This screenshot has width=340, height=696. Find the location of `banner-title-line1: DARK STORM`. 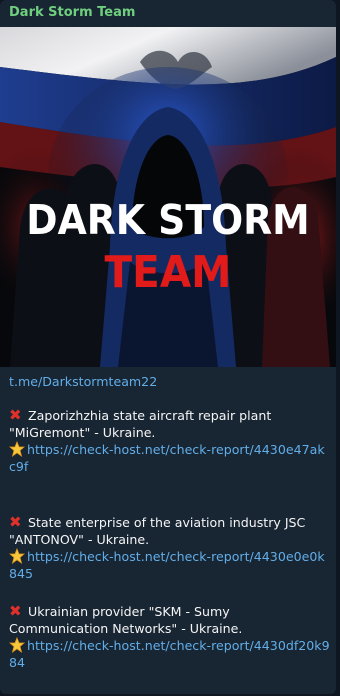

banner-title-line1: DARK STORM is located at coordinates (168, 220).